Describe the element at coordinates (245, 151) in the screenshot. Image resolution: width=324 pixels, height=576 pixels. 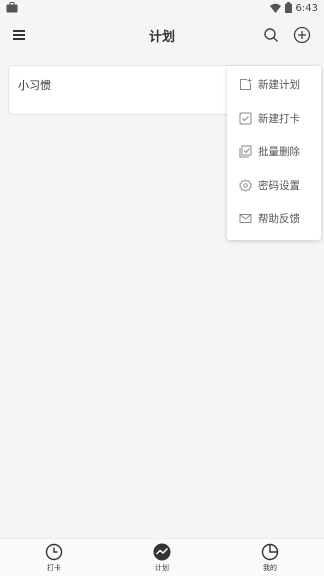
I see `batch-delete-icon` at that location.